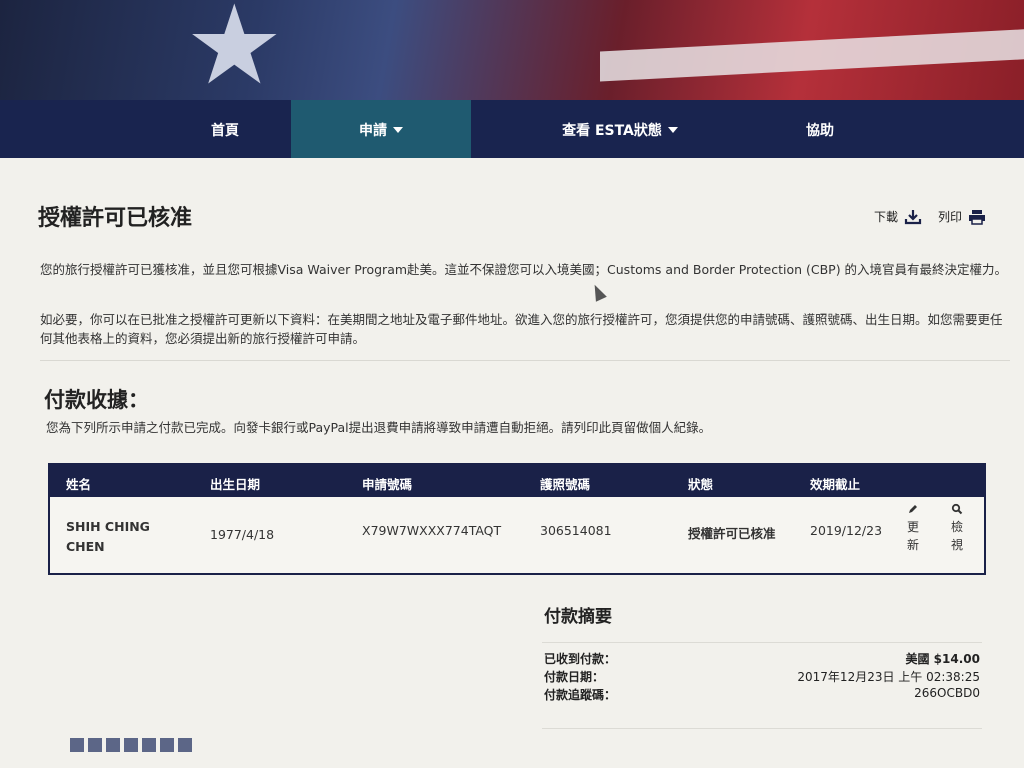 This screenshot has height=768, width=1024. I want to click on view-label: 檢視, so click(956, 536).